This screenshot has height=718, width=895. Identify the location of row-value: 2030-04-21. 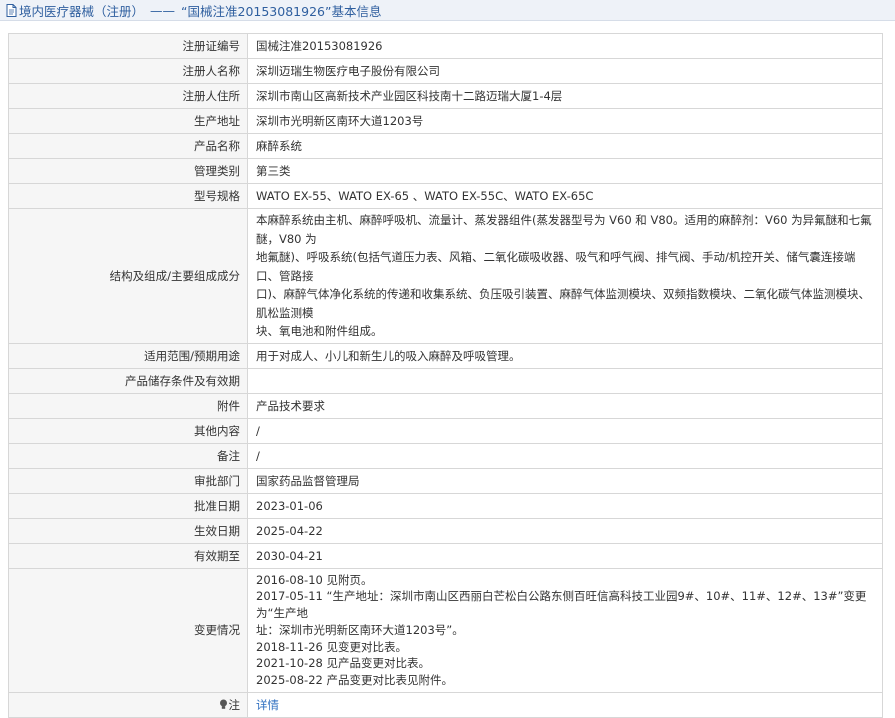
(565, 555).